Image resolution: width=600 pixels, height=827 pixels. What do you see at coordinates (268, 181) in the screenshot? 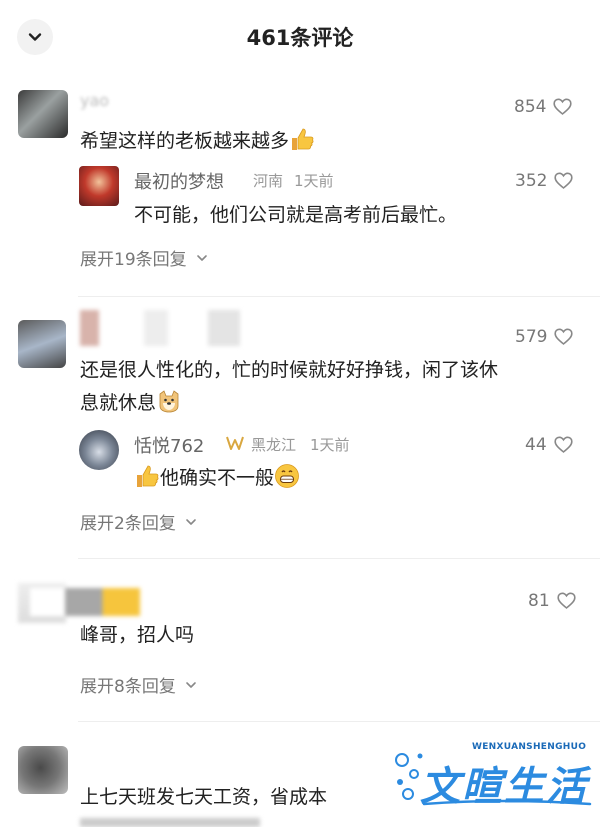
I see `reply-location: 河南` at bounding box center [268, 181].